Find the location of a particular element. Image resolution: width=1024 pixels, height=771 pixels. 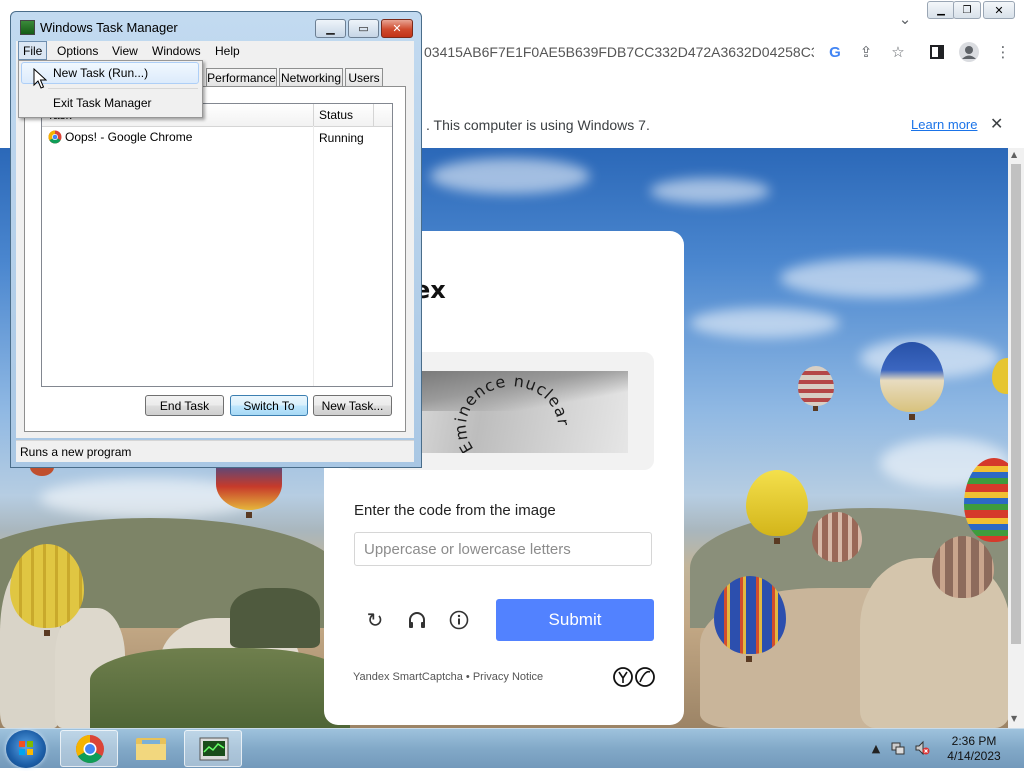

show-hidden-icons-icon: ▲ is located at coordinates (876, 748).